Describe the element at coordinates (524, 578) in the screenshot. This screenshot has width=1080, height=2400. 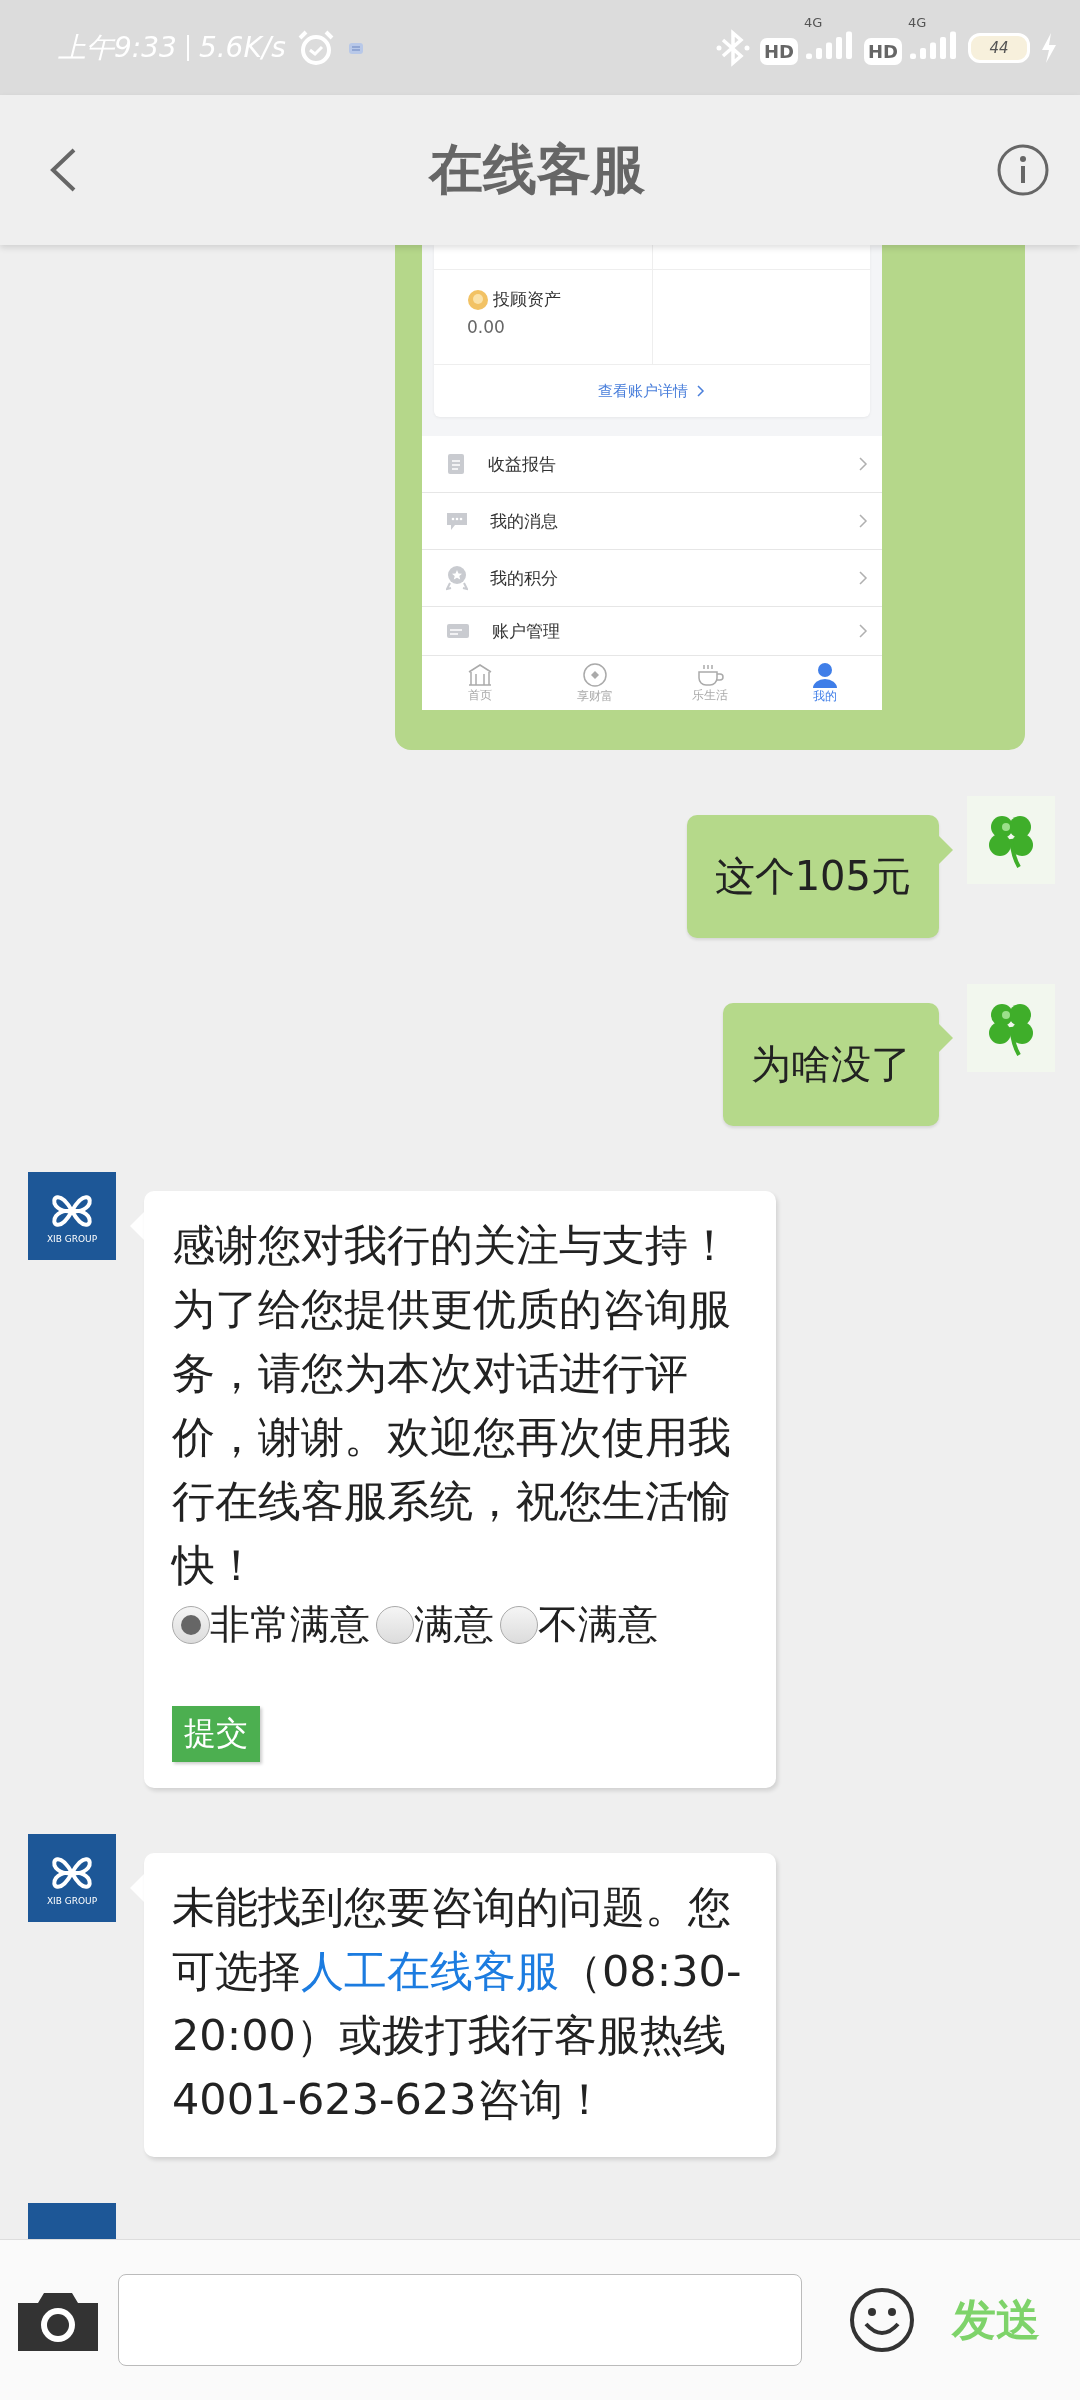
I see `menu-label: 我的积分` at that location.